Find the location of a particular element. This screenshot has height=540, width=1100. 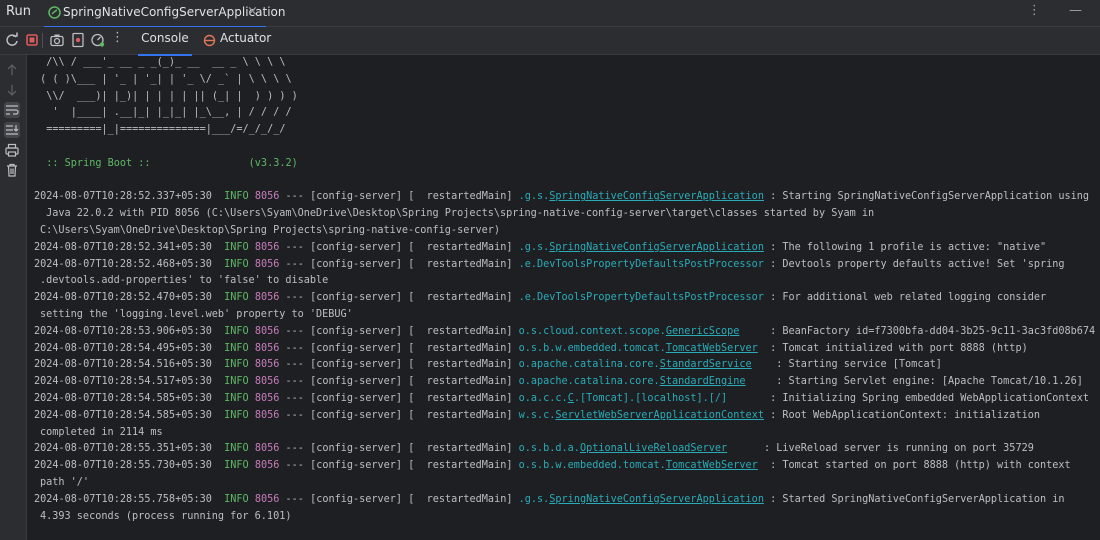

toolbar-separator is located at coordinates (42, 40).